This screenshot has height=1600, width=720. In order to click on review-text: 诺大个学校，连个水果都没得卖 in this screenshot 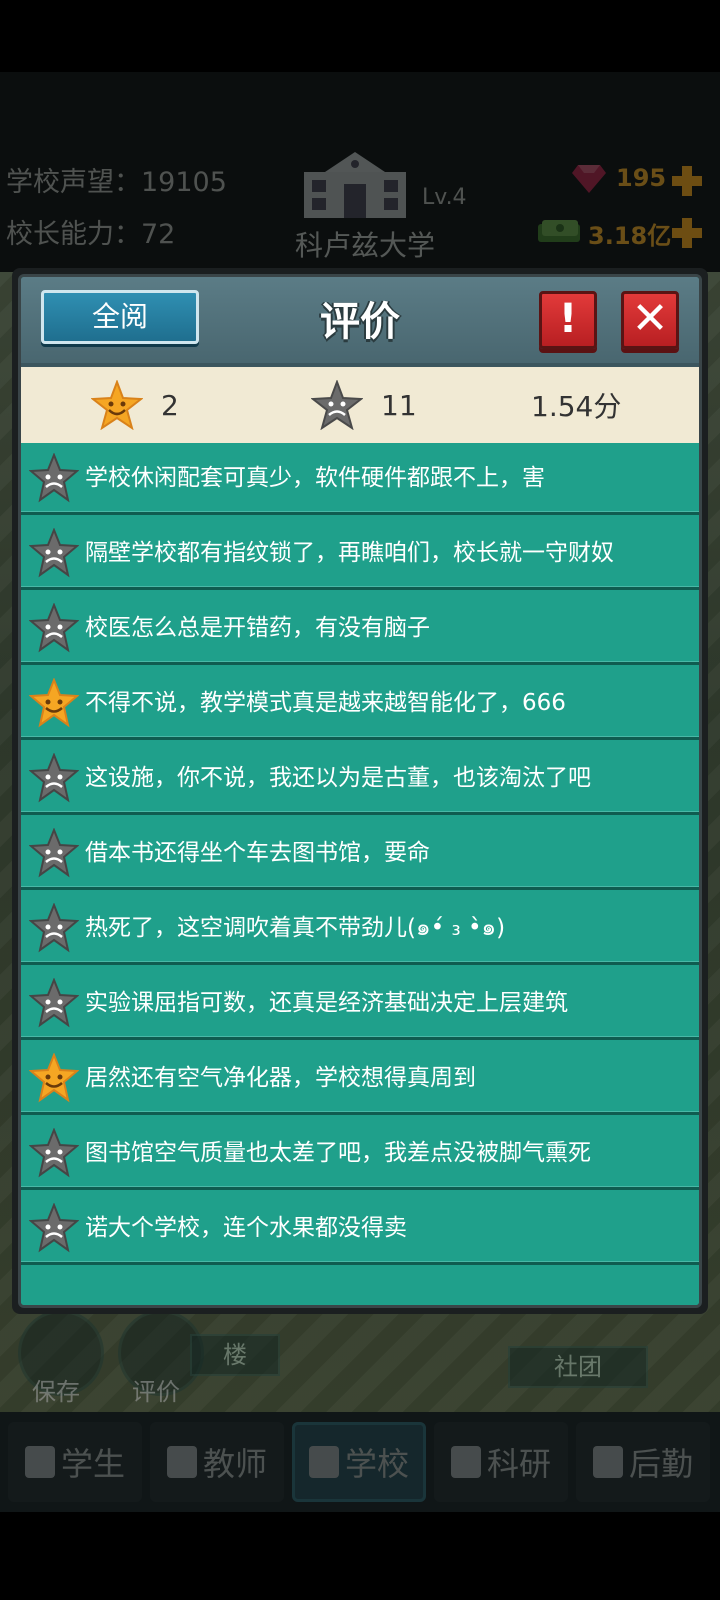, I will do `click(246, 1228)`.